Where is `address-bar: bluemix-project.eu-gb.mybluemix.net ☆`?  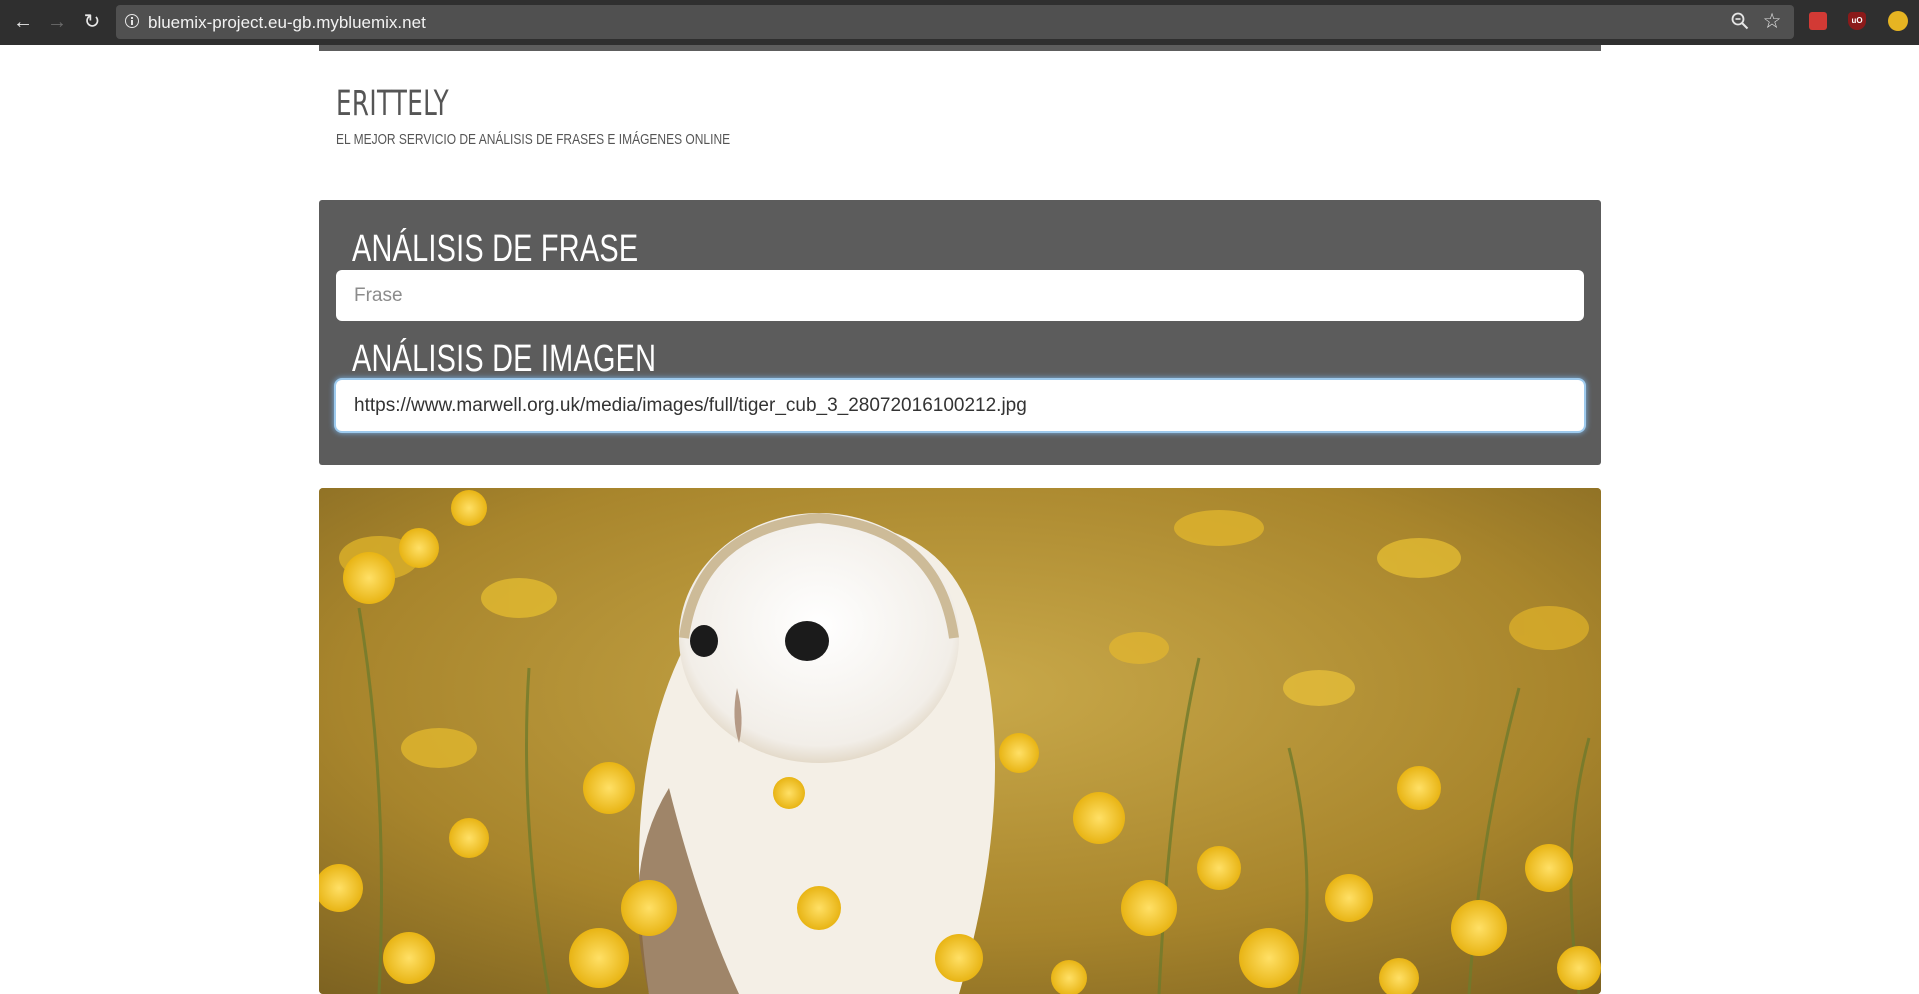
address-bar: bluemix-project.eu-gb.mybluemix.net ☆ is located at coordinates (955, 22).